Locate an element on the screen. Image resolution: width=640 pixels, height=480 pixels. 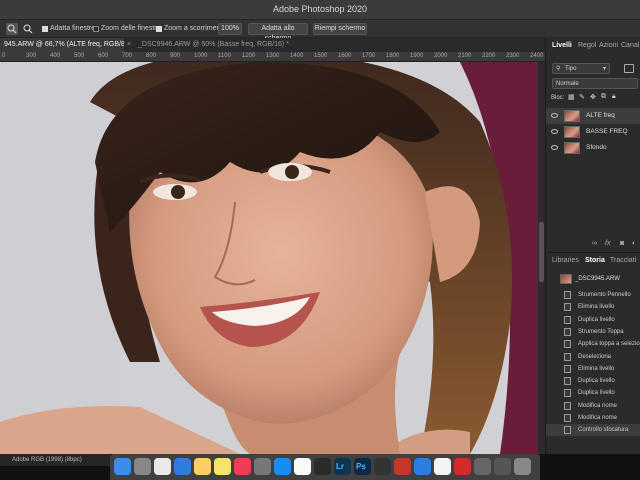
bottom-bezel-right is located at coordinates (590, 467).